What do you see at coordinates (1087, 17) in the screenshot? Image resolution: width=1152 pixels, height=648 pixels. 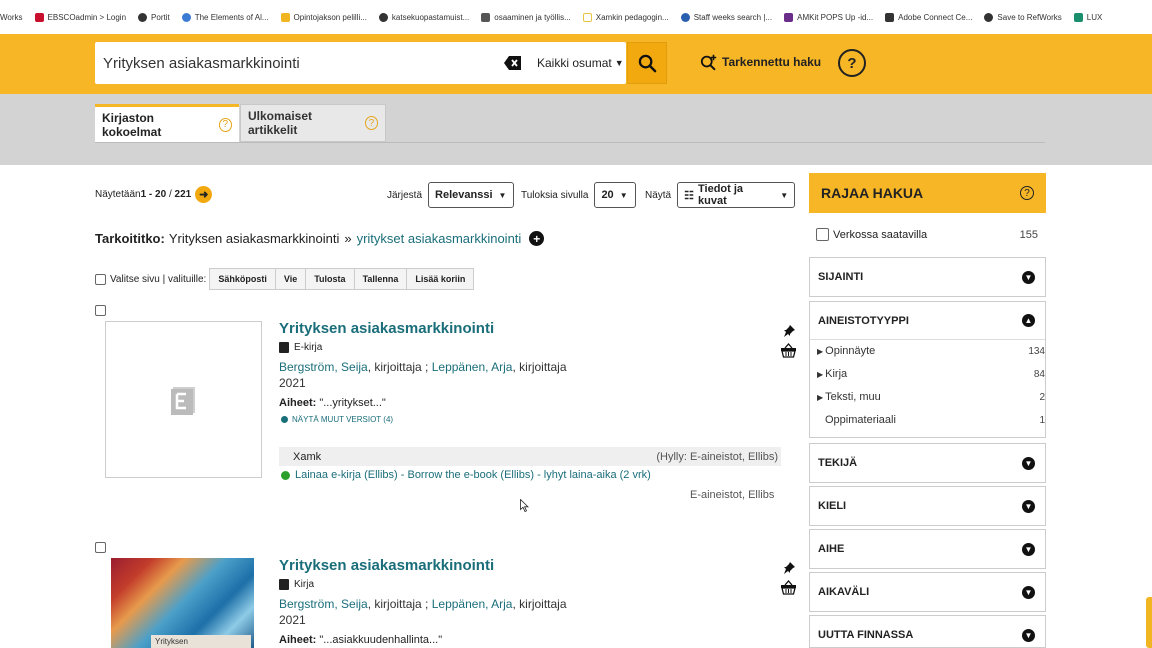 I see `bookmark-lux: LUX` at bounding box center [1087, 17].